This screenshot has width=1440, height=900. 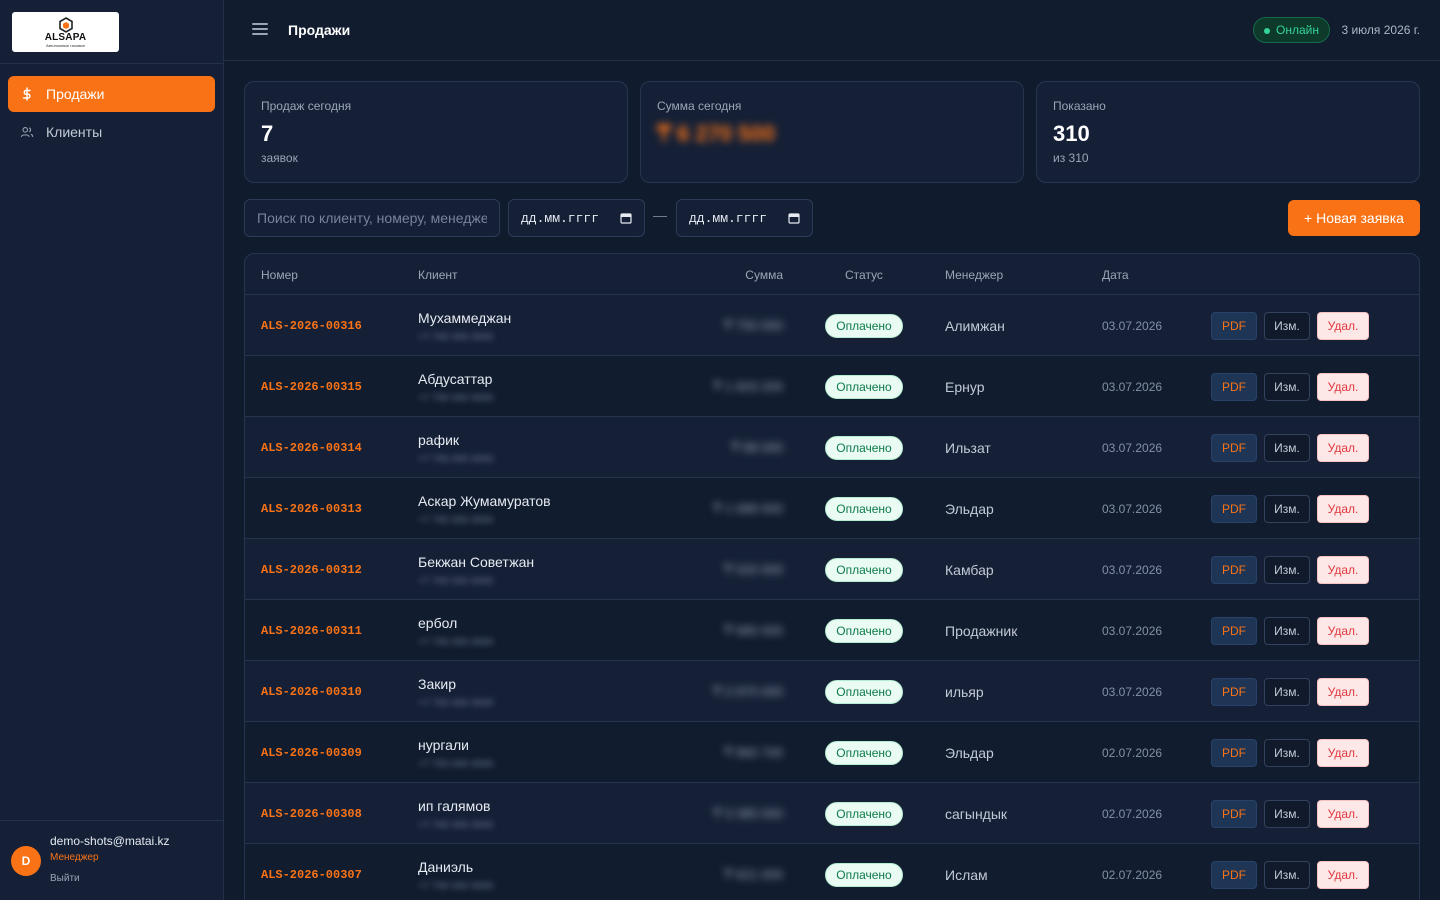 I want to click on column-header-manager: Менеджер, so click(x=974, y=275).